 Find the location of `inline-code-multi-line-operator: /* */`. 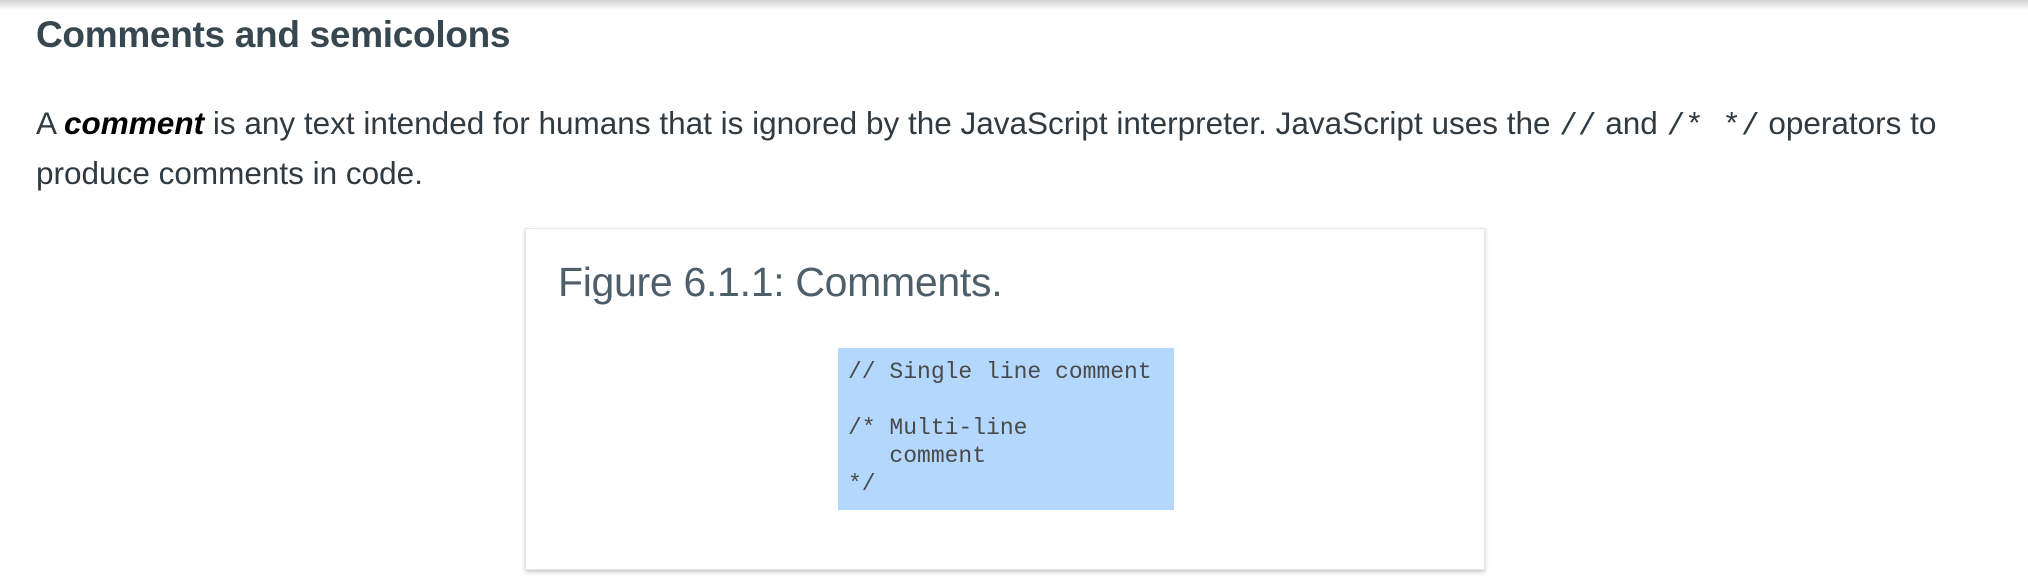

inline-code-multi-line-operator: /* */ is located at coordinates (1713, 126).